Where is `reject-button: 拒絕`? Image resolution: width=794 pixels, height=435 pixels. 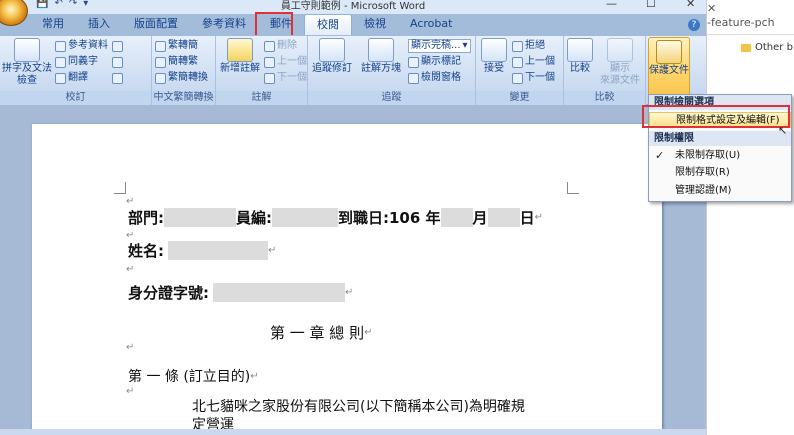
reject-button: 拒絕 is located at coordinates (528, 46).